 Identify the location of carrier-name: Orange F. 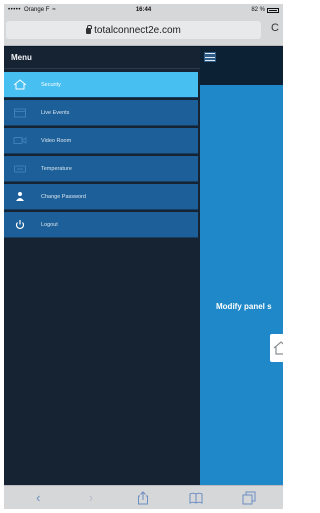
(37, 10).